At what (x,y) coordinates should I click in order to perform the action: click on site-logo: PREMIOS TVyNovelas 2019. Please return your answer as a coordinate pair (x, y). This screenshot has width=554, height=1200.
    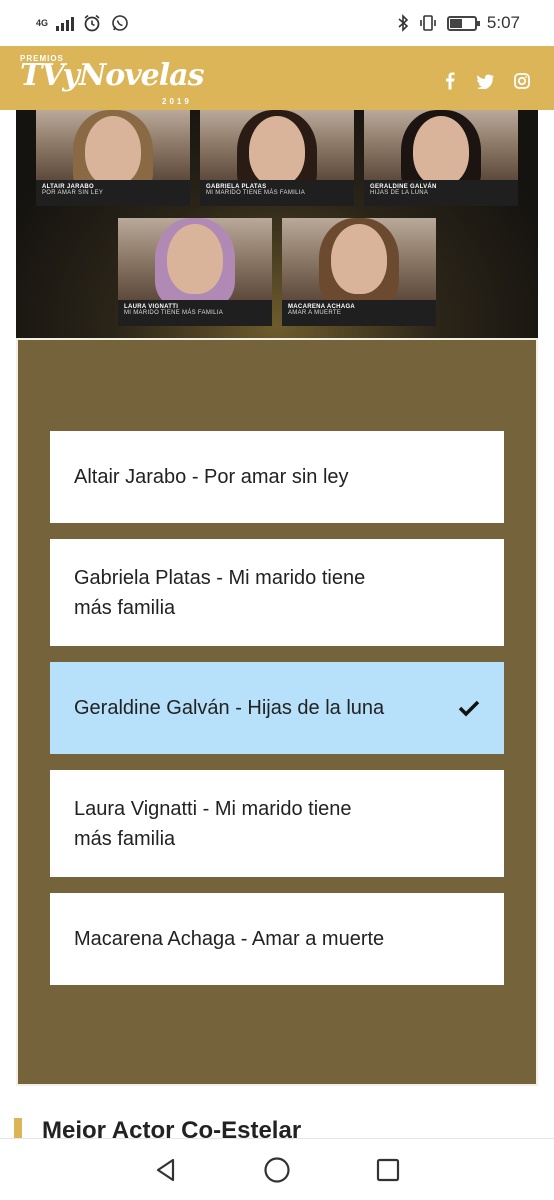
    Looking at the image, I should click on (112, 80).